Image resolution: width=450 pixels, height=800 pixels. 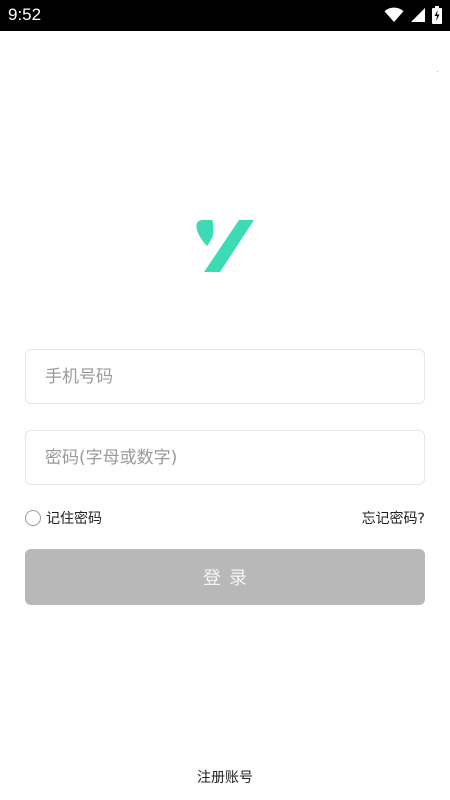 What do you see at coordinates (33, 518) in the screenshot?
I see `remember-radio` at bounding box center [33, 518].